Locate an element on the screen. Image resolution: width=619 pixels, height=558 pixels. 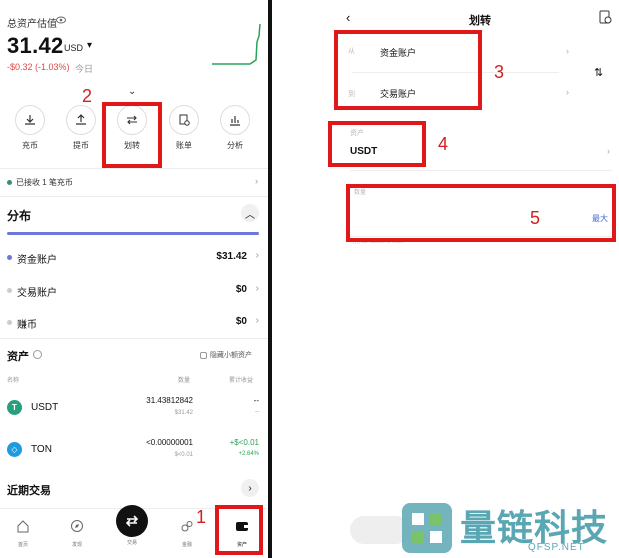
coin-amount: <0.00000001 is located at coordinates (169, 442).